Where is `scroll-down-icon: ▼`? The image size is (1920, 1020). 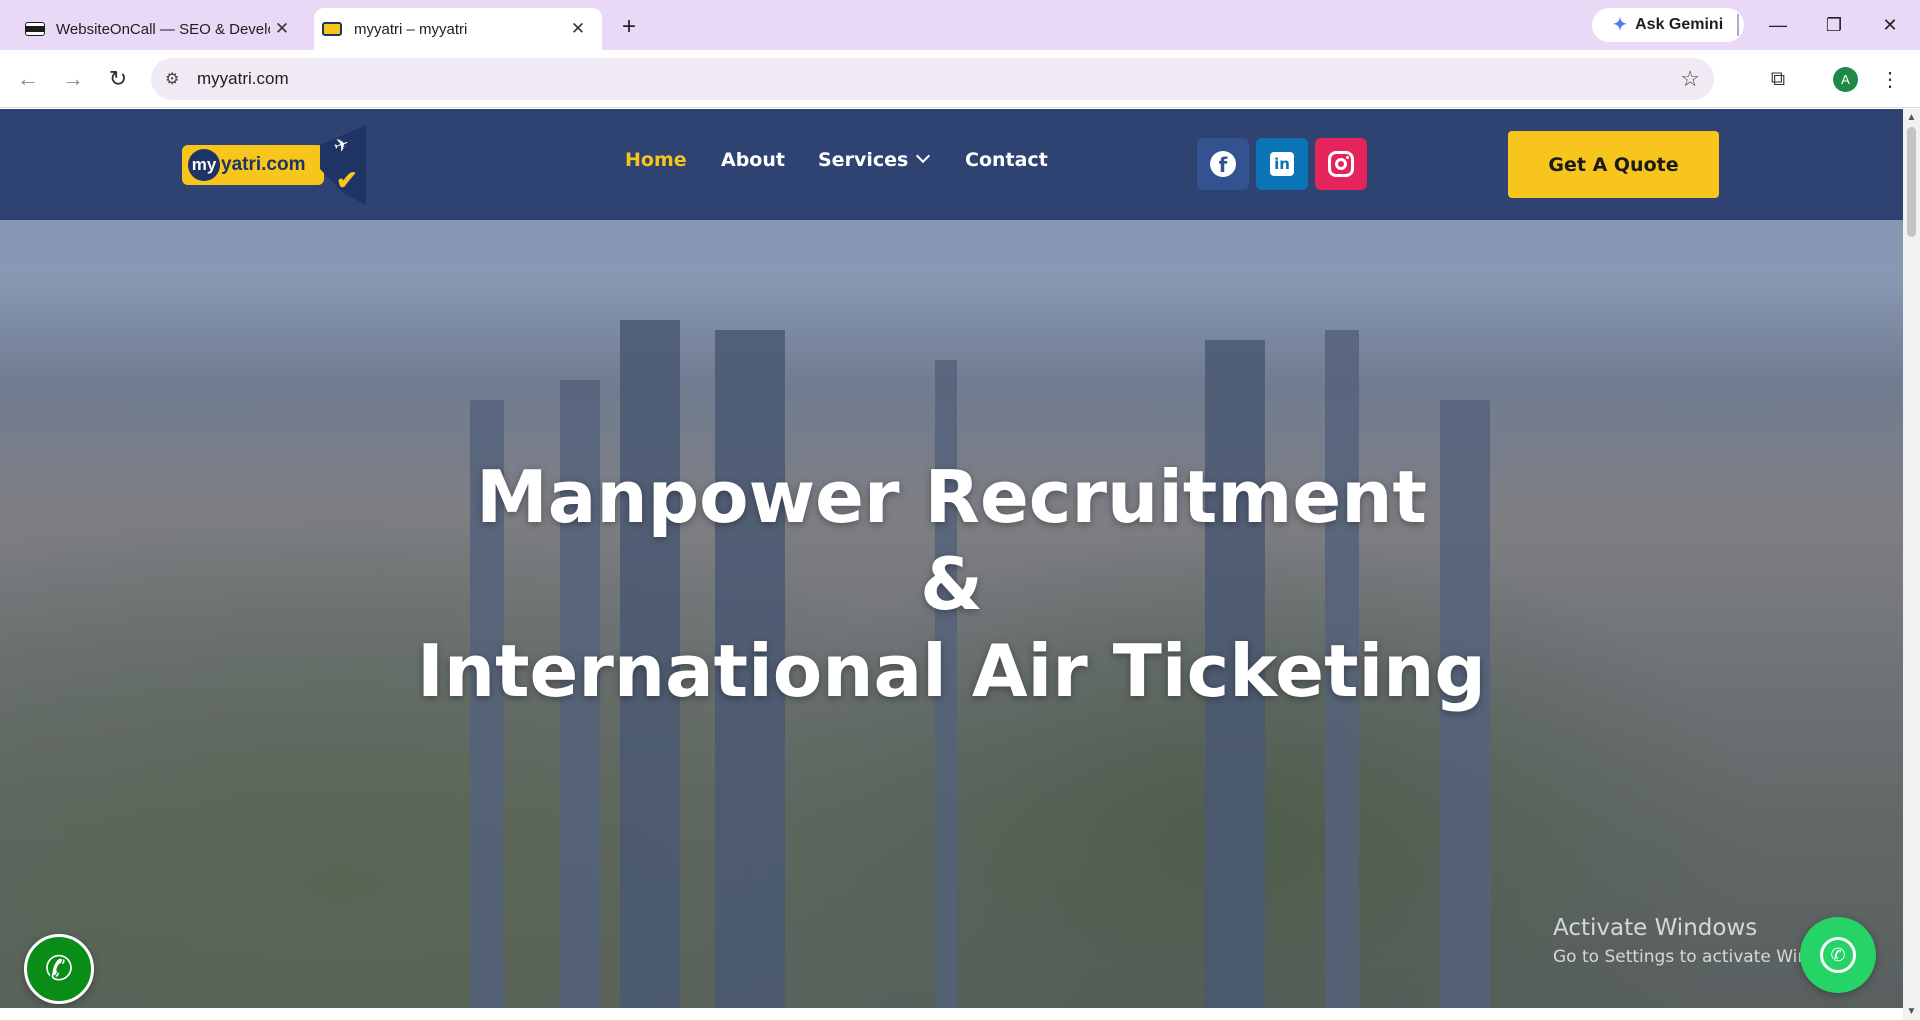 scroll-down-icon: ▼ is located at coordinates (1911, 1011).